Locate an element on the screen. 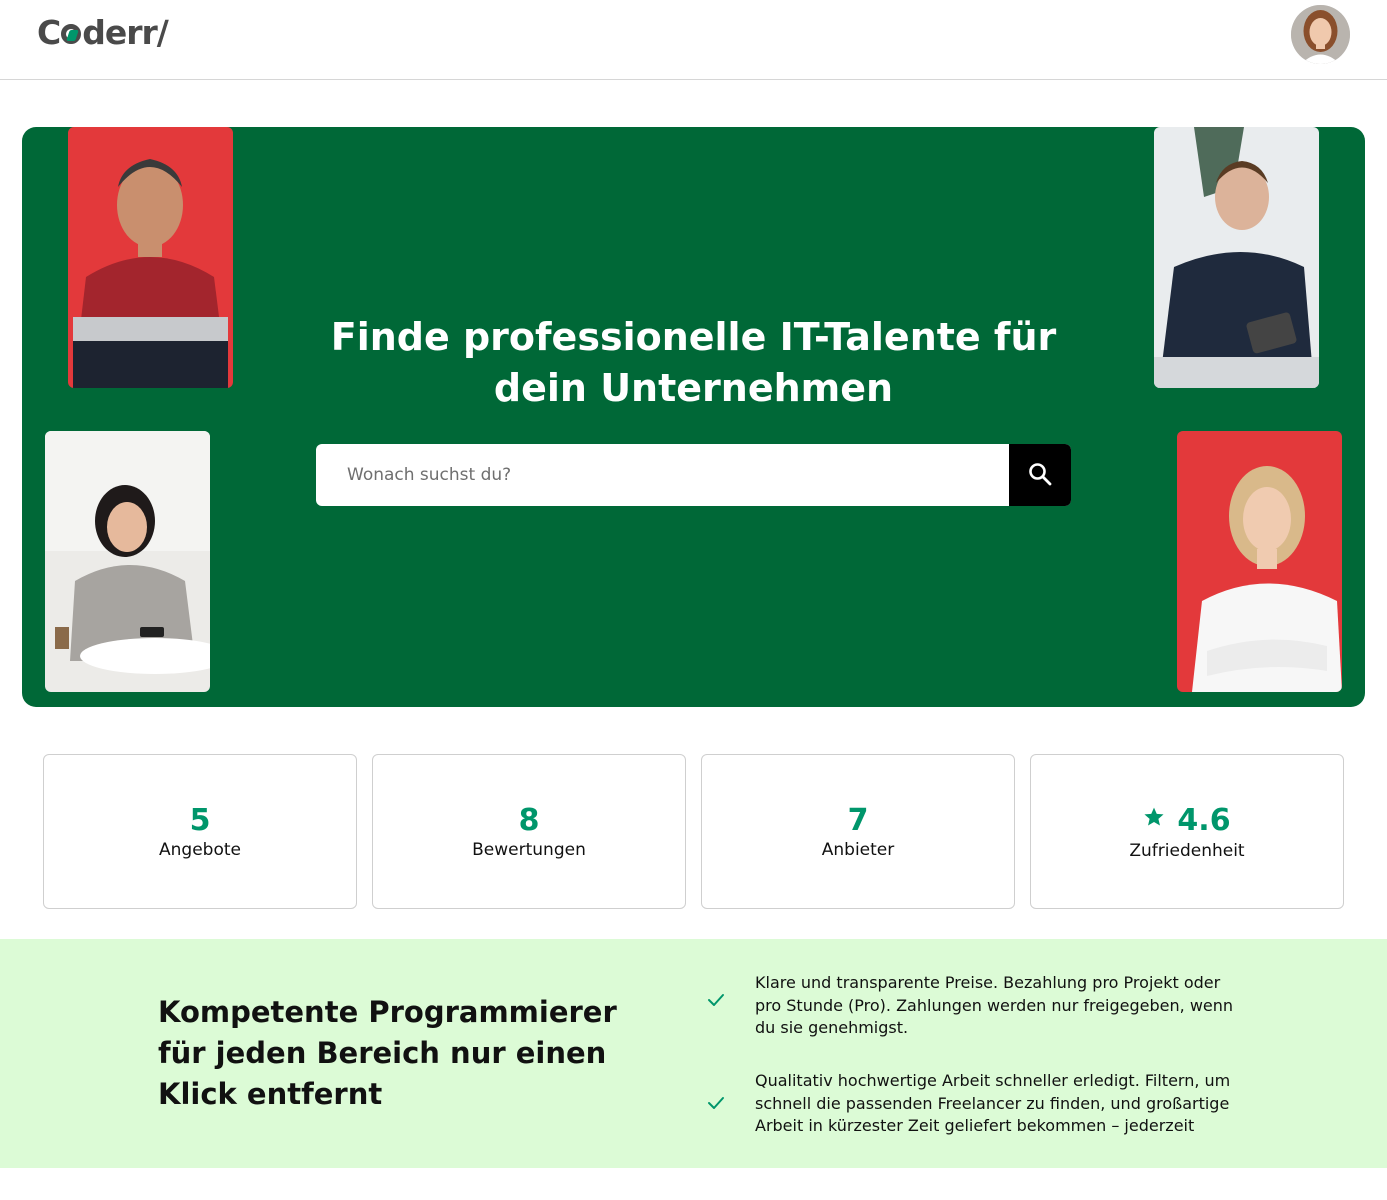 This screenshot has width=1387, height=1200. photo-man-sweater is located at coordinates (150, 257).